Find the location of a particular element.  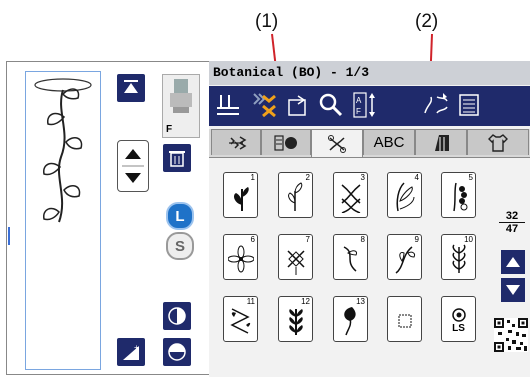

cross-flower-icon is located at coordinates (296, 262).